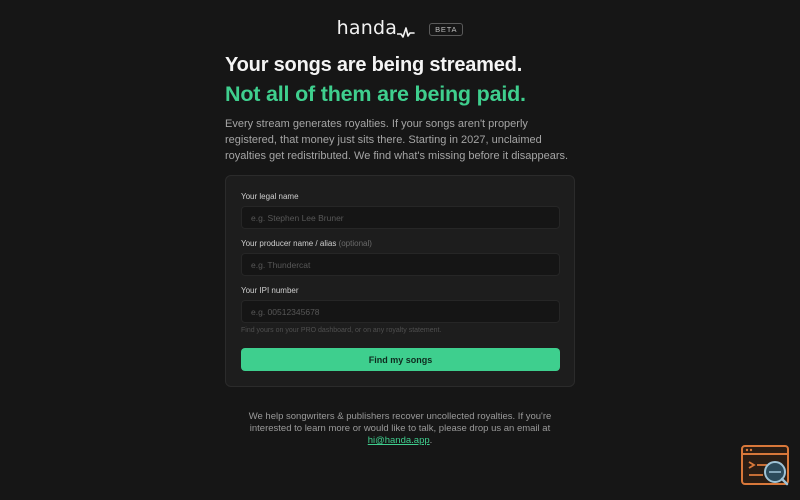 The image size is (800, 500). Describe the element at coordinates (400, 217) in the screenshot. I see `legal-name-input` at that location.